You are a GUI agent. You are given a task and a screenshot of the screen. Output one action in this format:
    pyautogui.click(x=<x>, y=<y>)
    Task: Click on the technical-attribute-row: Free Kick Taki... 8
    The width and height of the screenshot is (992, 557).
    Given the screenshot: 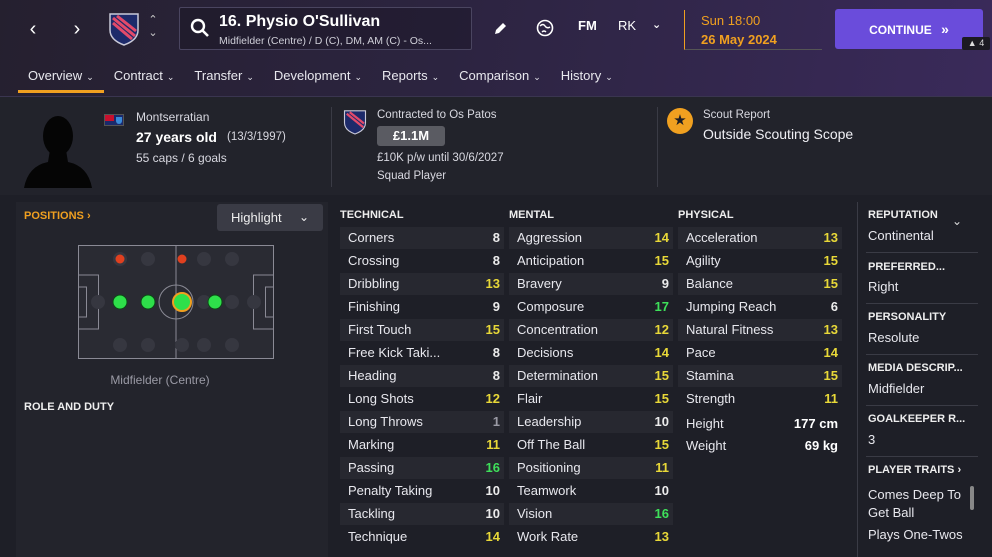 What is the action you would take?
    pyautogui.click(x=422, y=353)
    